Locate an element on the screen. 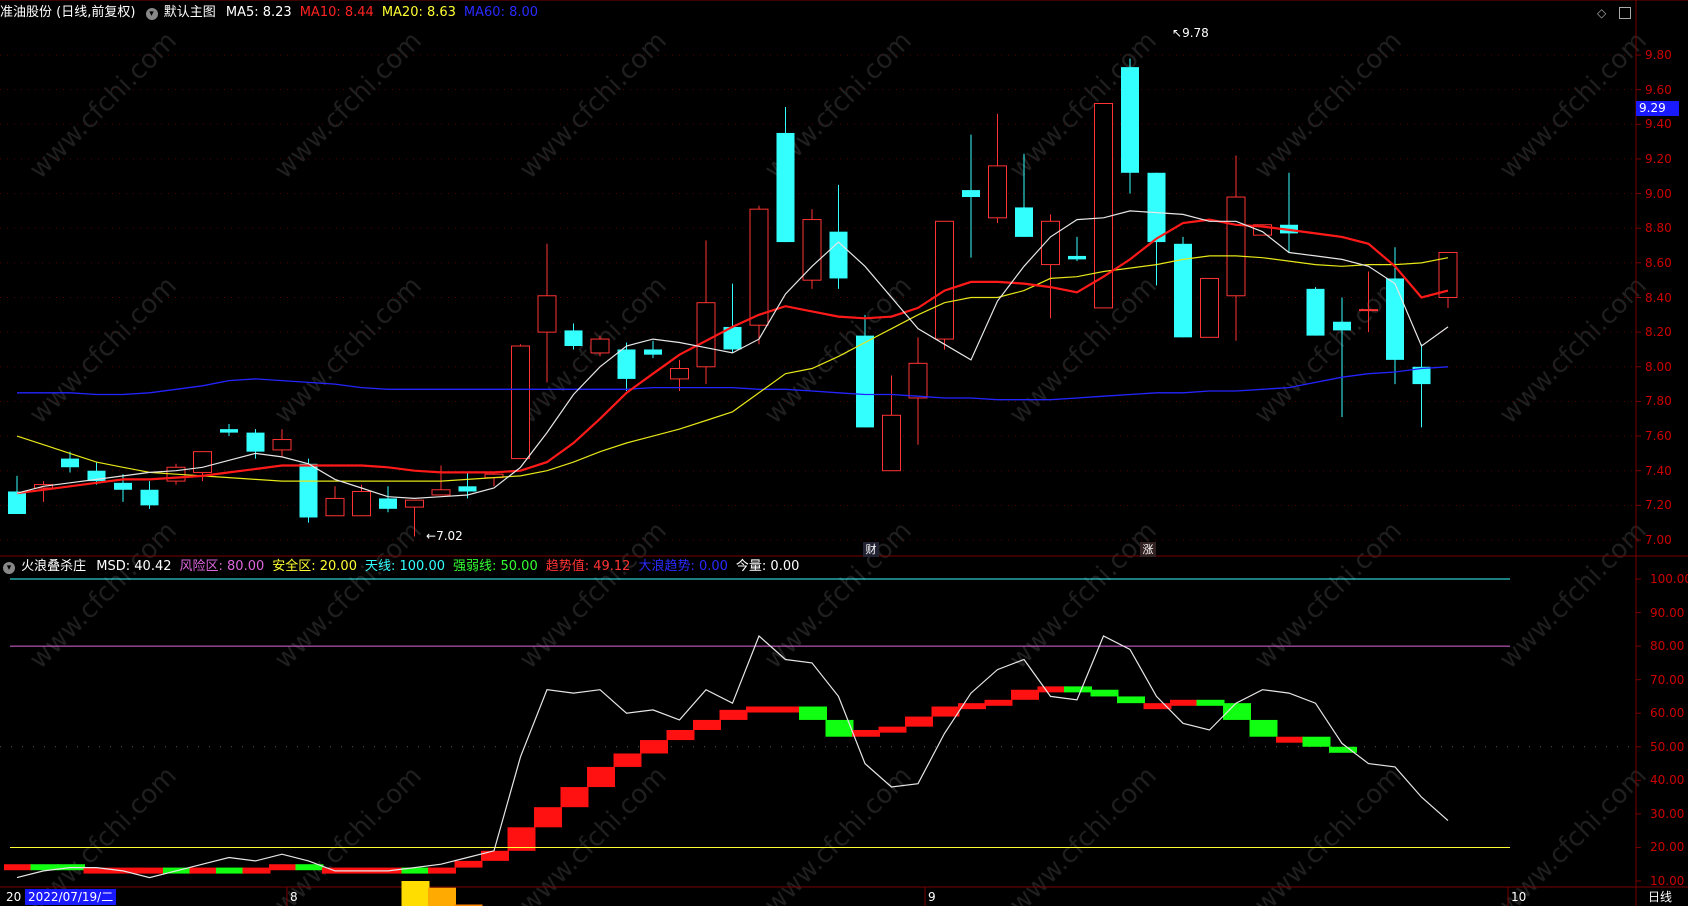 The height and width of the screenshot is (906, 1688). event-marker-rise: 涨 is located at coordinates (1148, 549).